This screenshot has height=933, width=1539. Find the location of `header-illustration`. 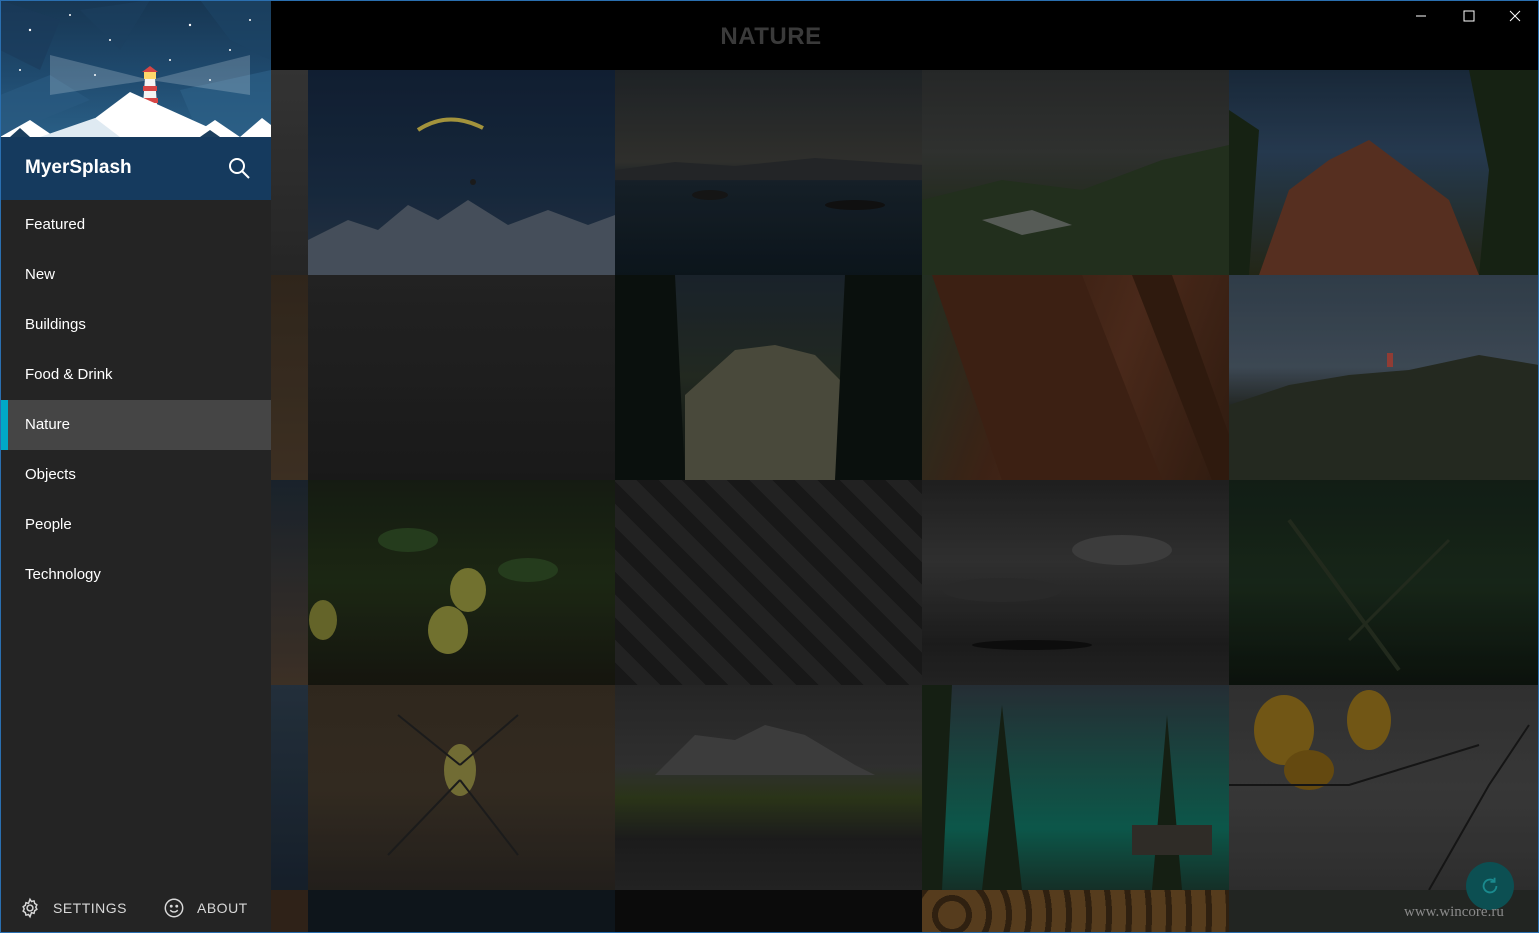

header-illustration is located at coordinates (135, 68).